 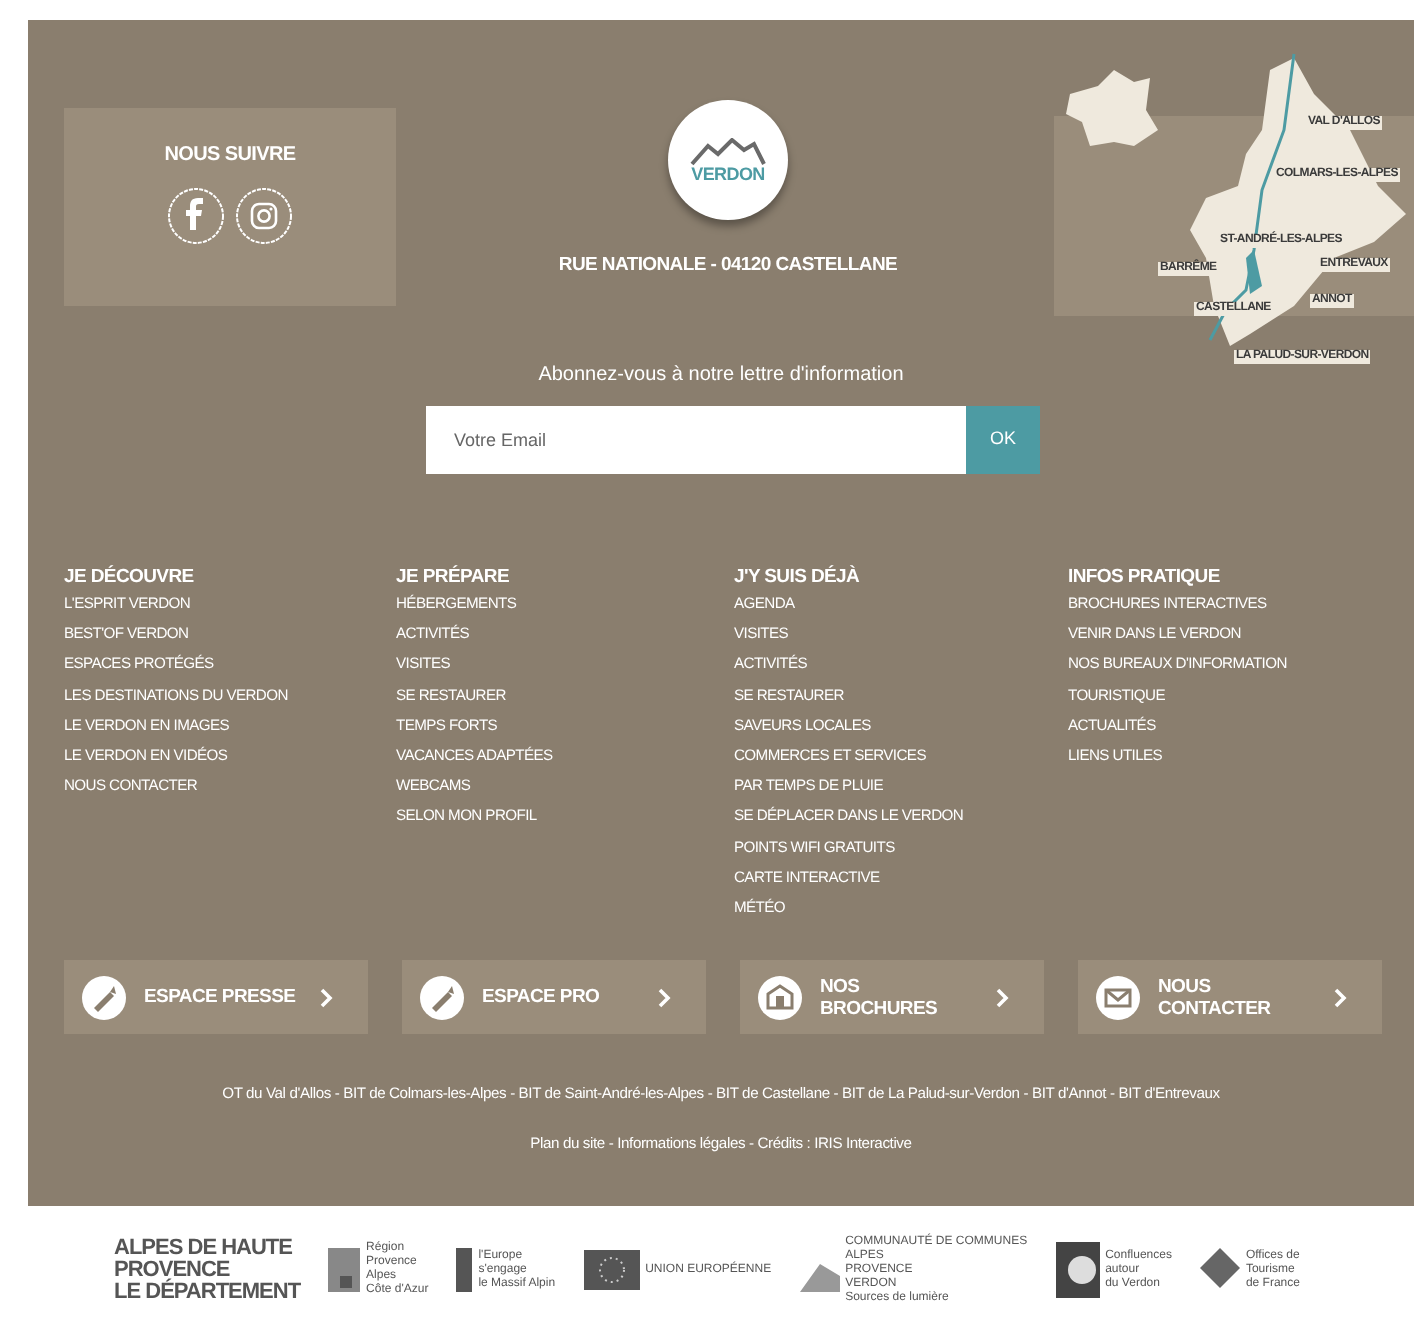 What do you see at coordinates (554, 997) in the screenshot?
I see `tile-button: ESPACE PRO` at bounding box center [554, 997].